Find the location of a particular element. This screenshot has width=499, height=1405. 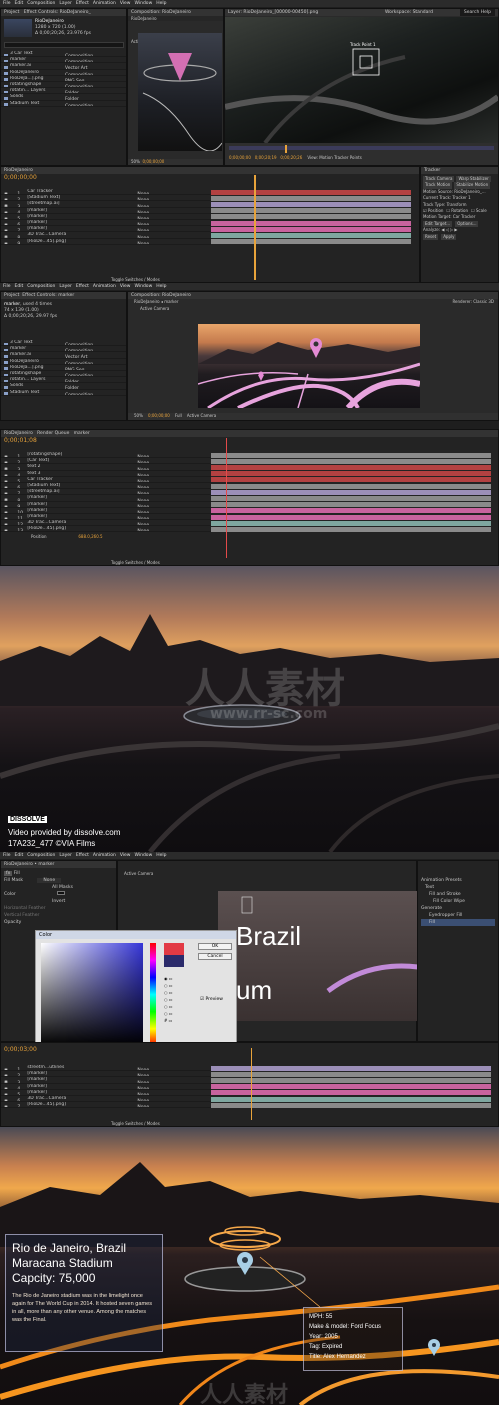

search-help-input: Search Help is located at coordinates (477, 12).